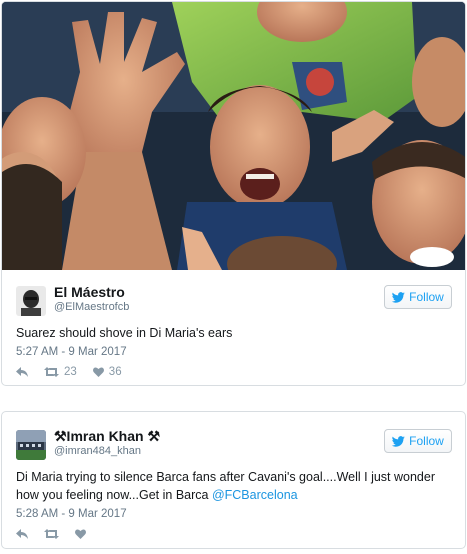 This screenshot has width=467, height=554. I want to click on retweet-count: 23, so click(70, 372).